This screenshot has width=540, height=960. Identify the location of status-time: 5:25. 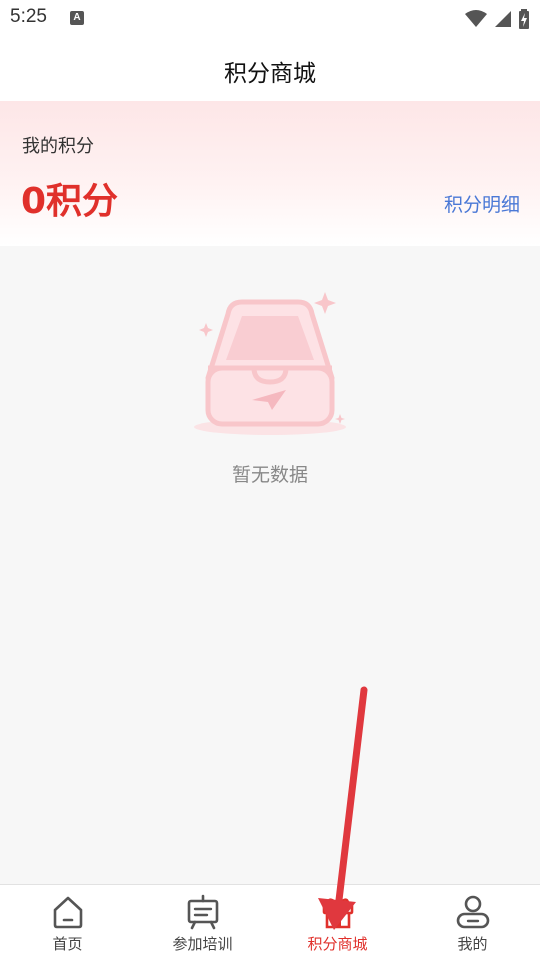
(28, 16).